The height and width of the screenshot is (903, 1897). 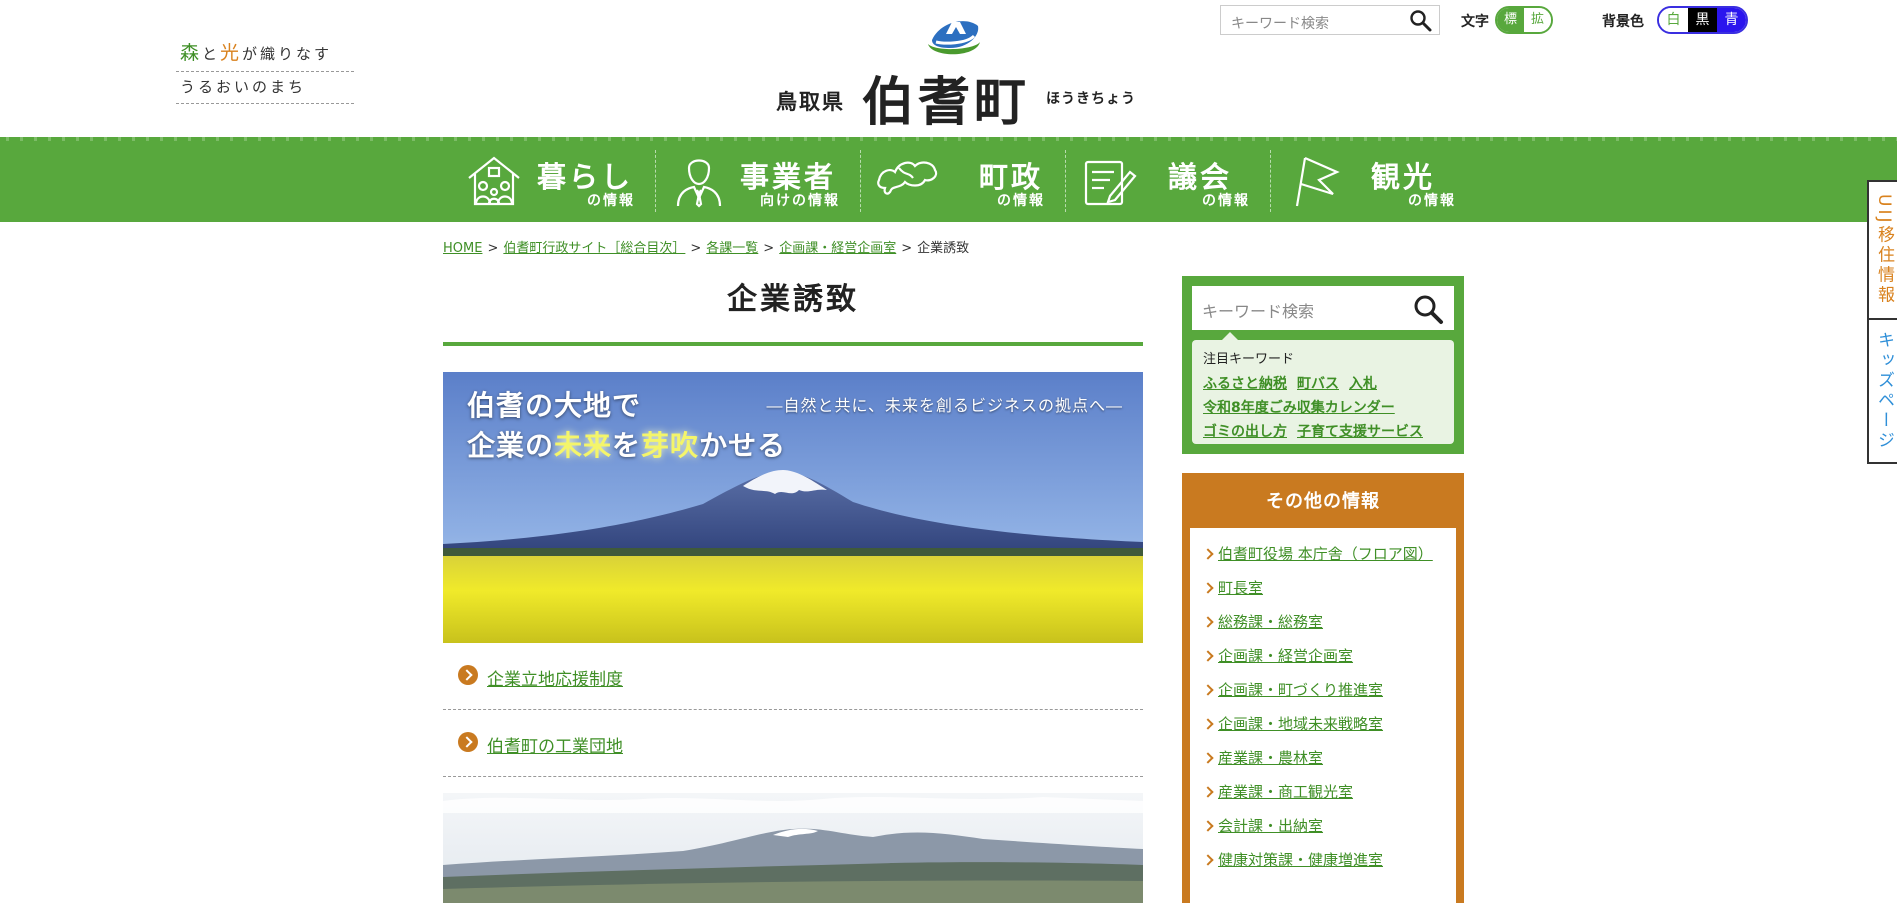 I want to click on list-item: 会計課・出納室, so click(x=1323, y=826).